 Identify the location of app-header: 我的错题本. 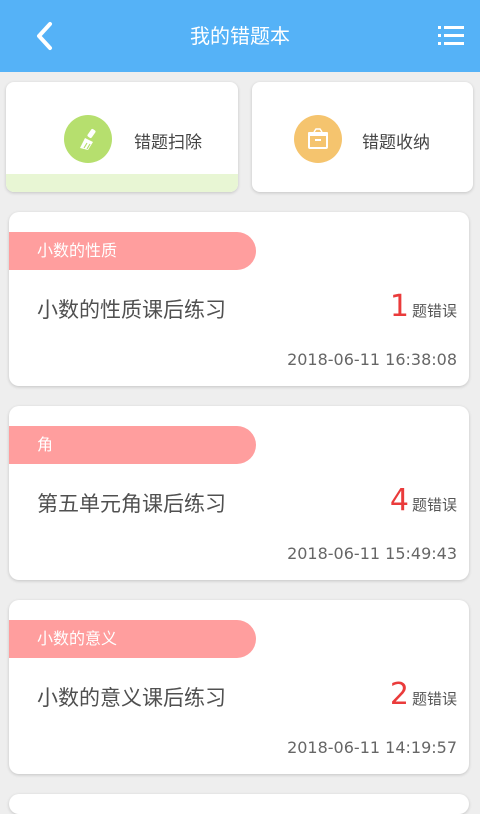
(240, 36).